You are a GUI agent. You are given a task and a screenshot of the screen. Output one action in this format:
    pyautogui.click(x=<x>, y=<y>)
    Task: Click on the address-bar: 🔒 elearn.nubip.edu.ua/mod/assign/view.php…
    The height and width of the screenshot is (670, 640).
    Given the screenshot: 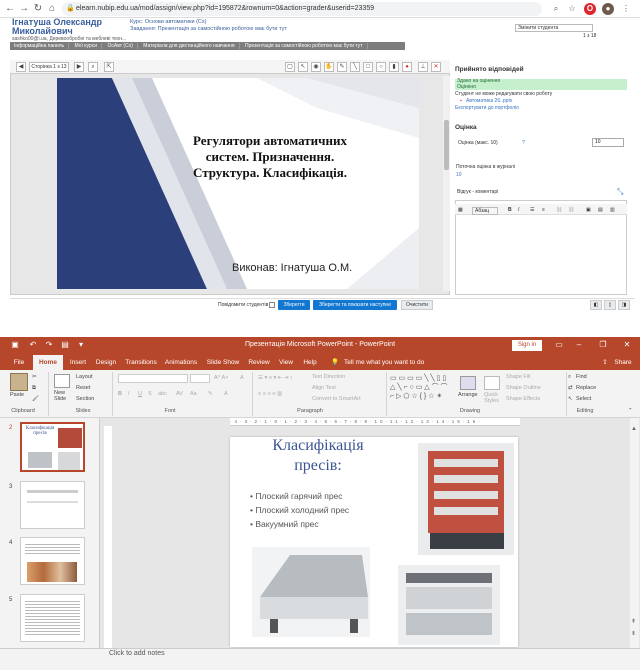 What is the action you would take?
    pyautogui.click(x=302, y=9)
    